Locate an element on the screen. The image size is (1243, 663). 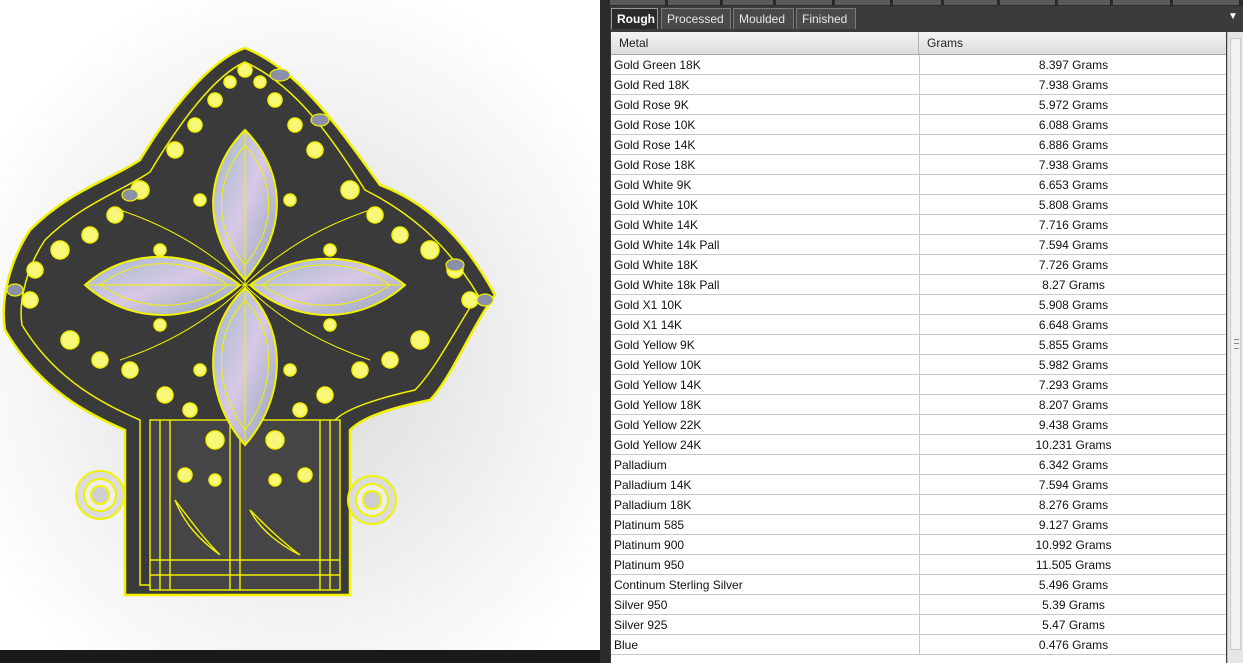
table-row: Gold Red 18K 7.938 Grams is located at coordinates (918, 85).